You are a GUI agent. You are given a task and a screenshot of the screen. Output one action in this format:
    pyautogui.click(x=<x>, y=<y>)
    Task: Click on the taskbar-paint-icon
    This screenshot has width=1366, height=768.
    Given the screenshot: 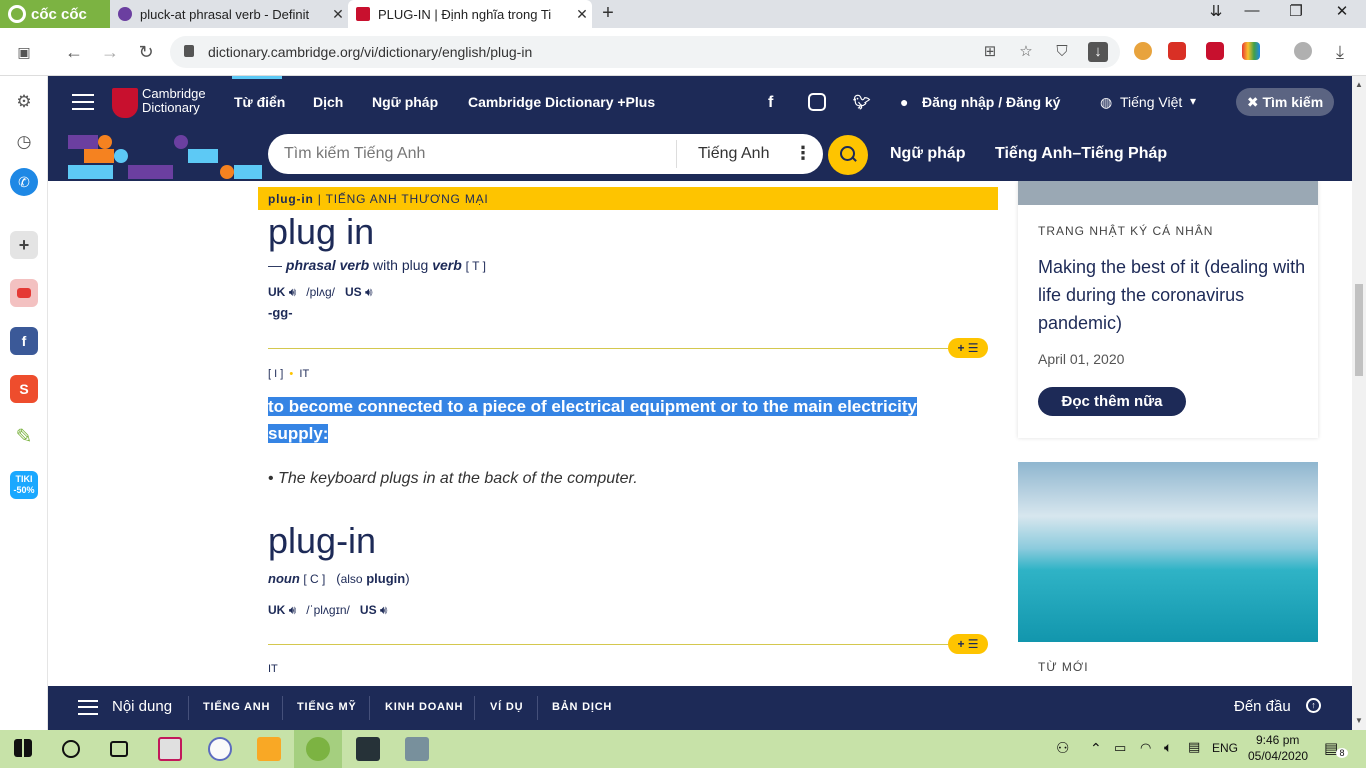 What is the action you would take?
    pyautogui.click(x=220, y=749)
    